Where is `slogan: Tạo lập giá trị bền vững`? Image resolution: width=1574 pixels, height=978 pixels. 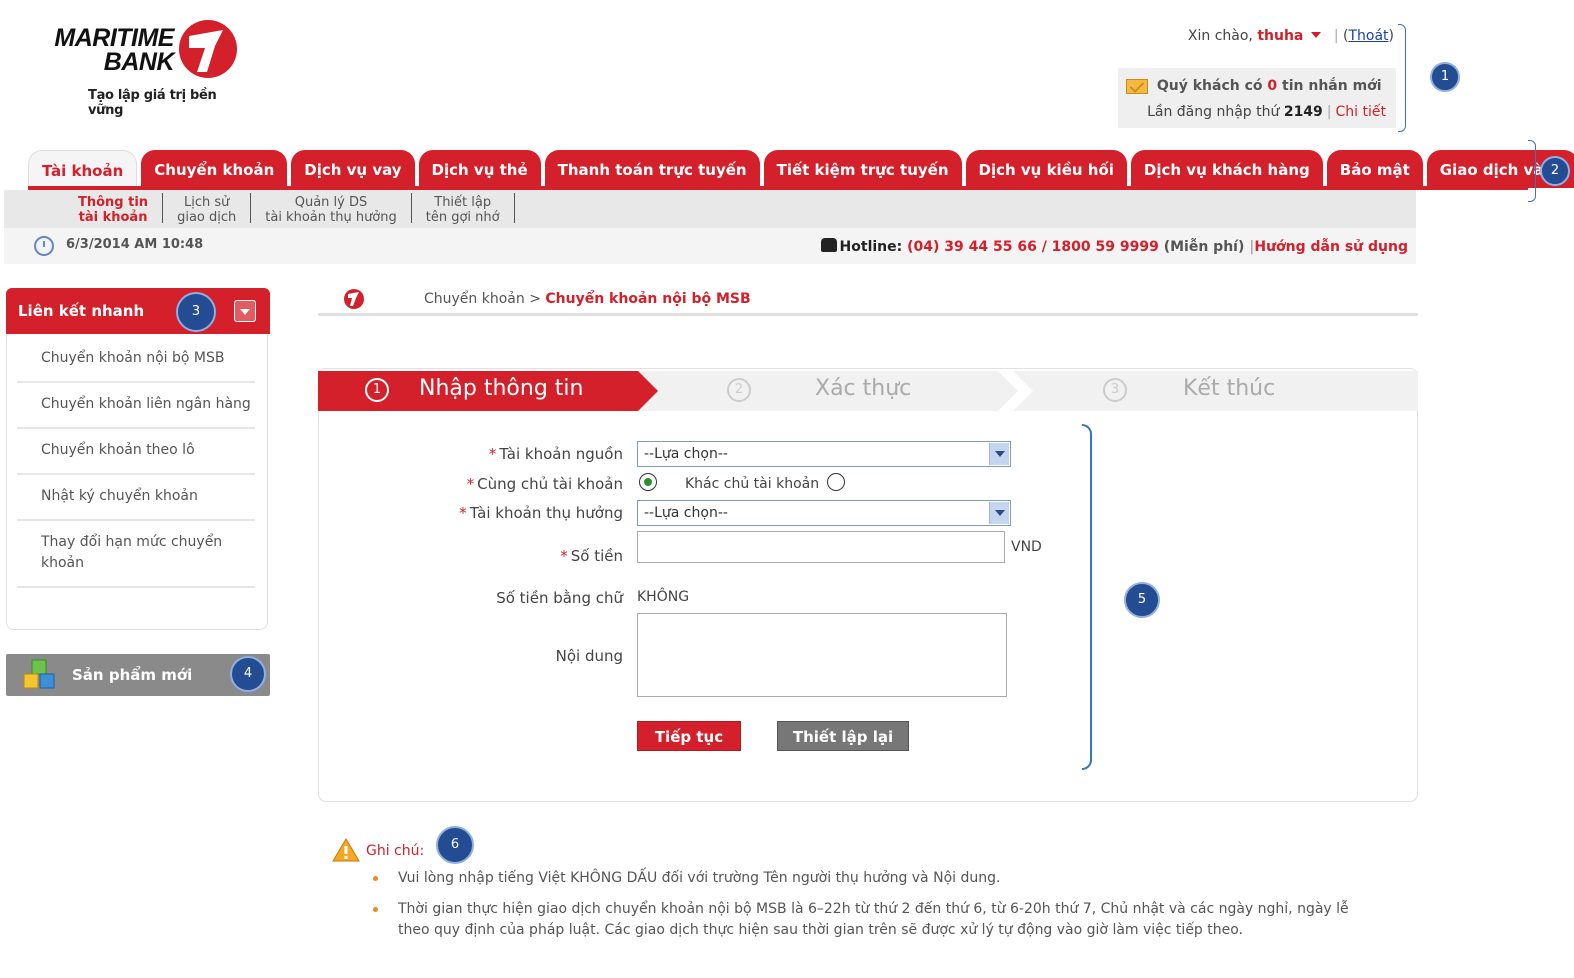 slogan: Tạo lập giá trị bền vững is located at coordinates (152, 103).